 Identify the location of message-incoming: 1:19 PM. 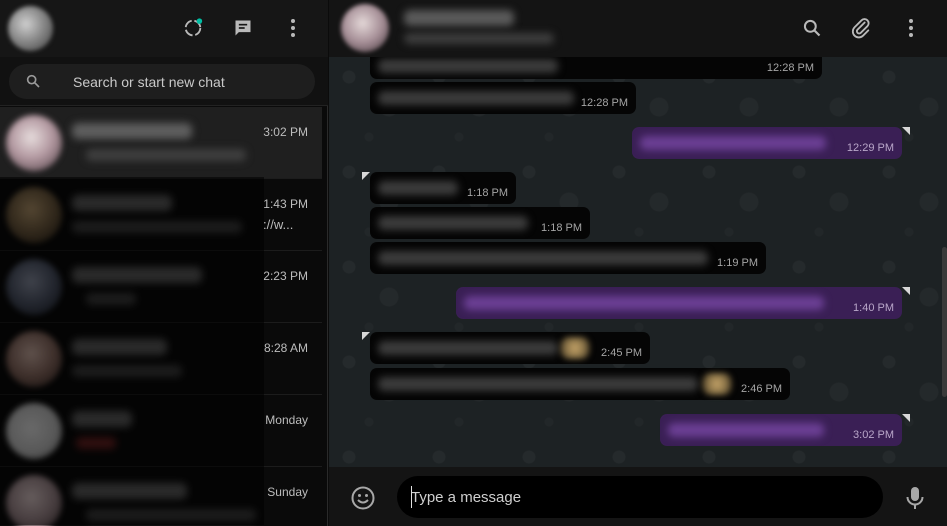
(568, 258).